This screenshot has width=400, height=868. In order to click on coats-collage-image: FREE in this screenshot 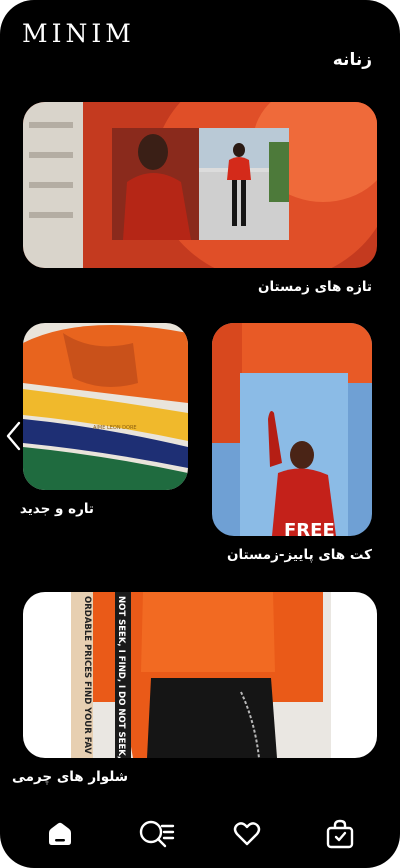, I will do `click(292, 429)`.